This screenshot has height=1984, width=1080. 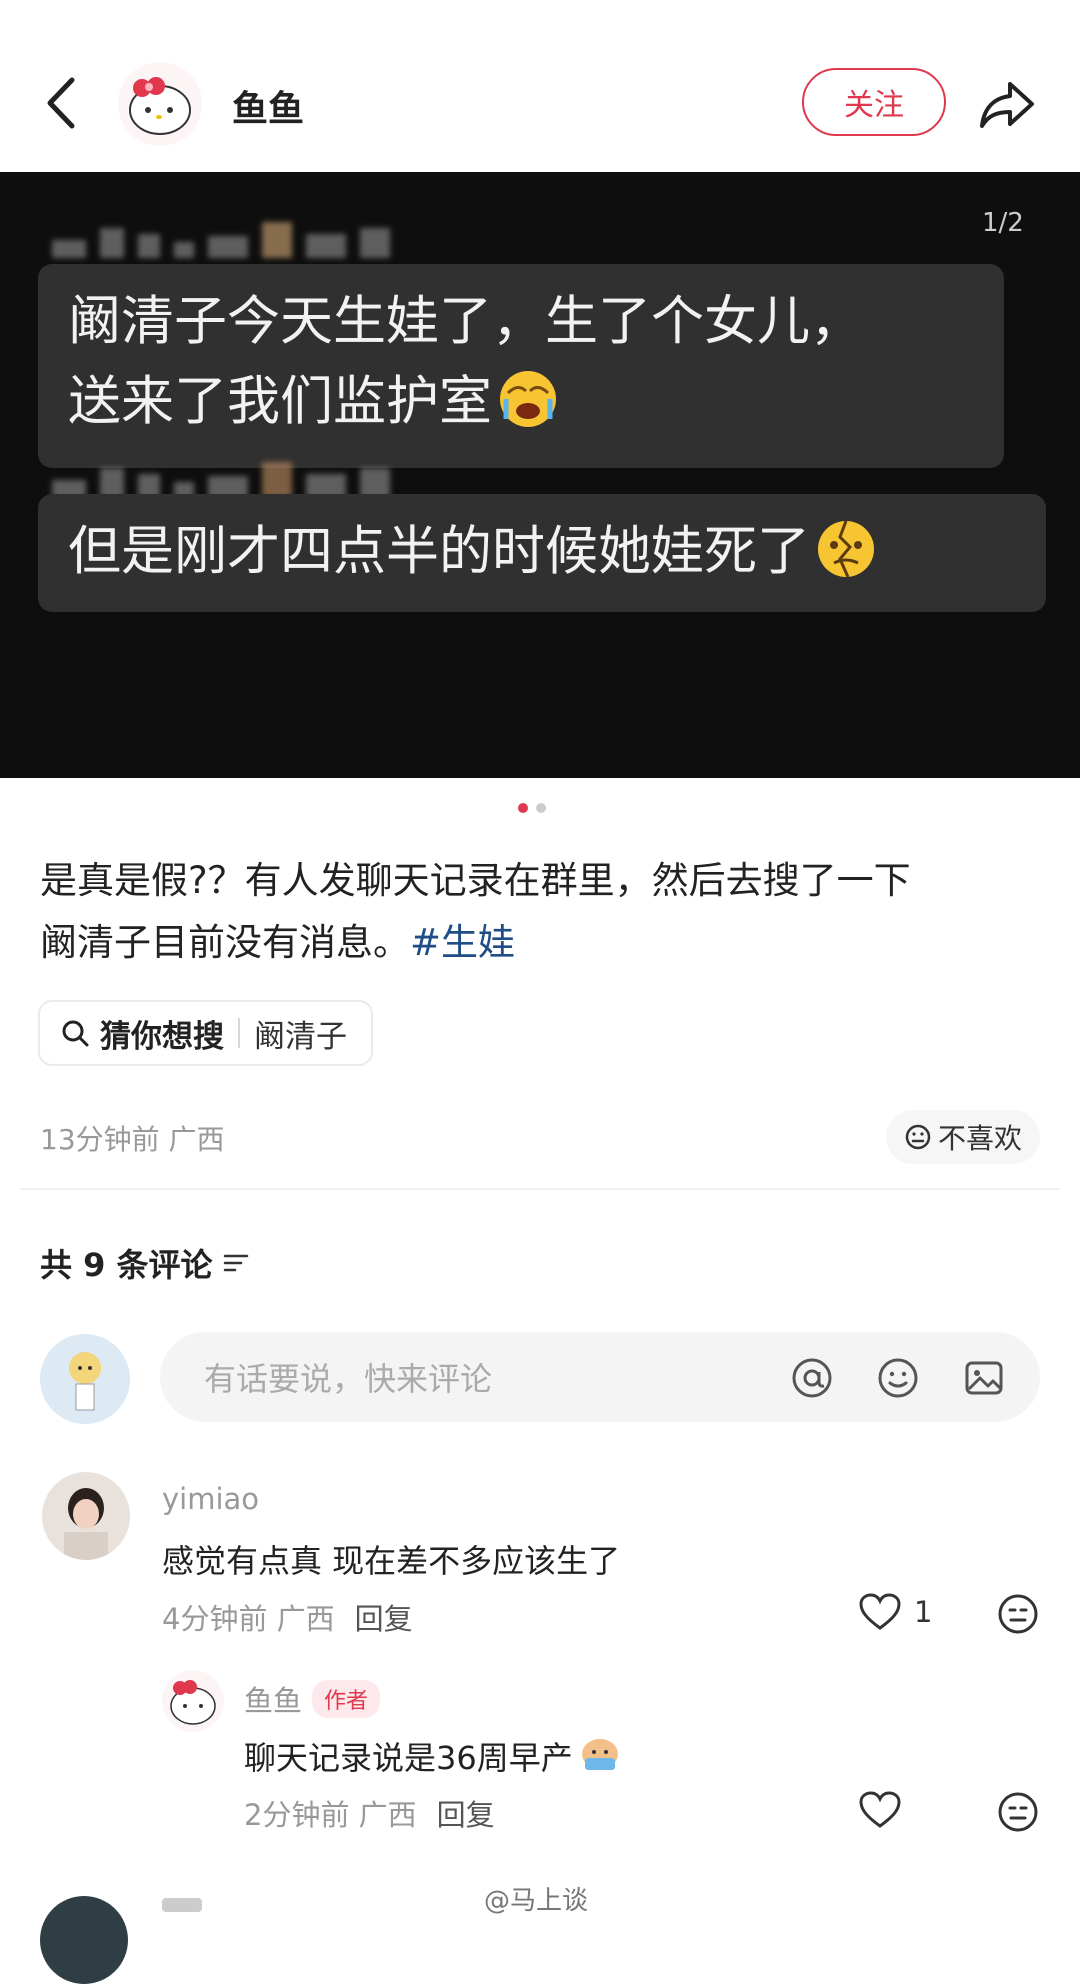 I want to click on chat-message-line: 送来了我们监护室, so click(x=280, y=401).